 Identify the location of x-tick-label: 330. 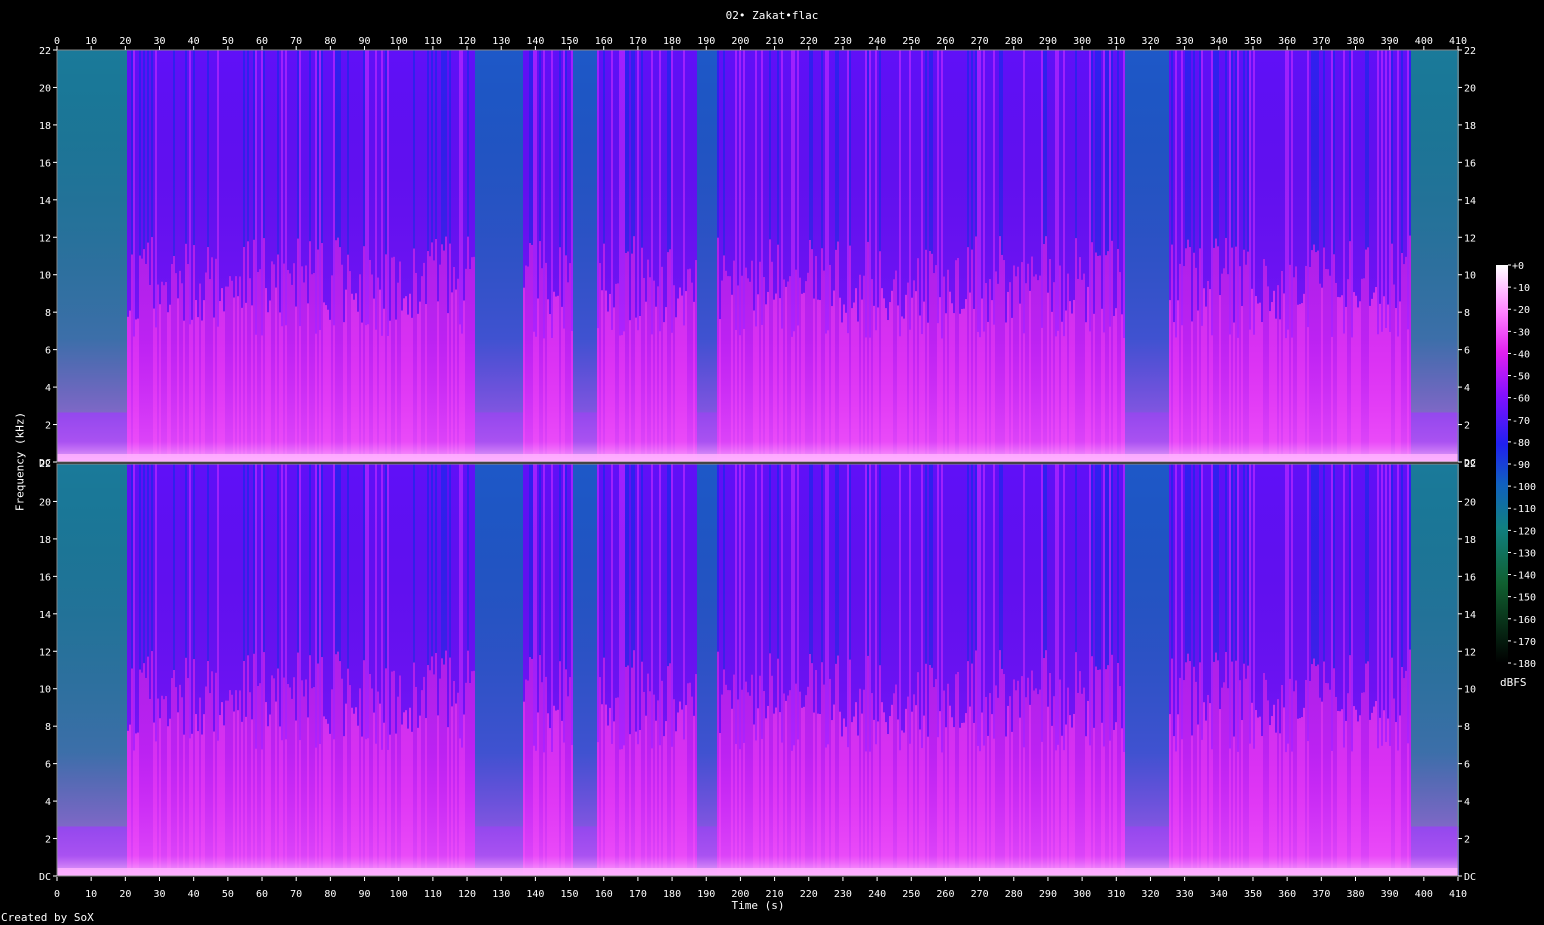
(1185, 41).